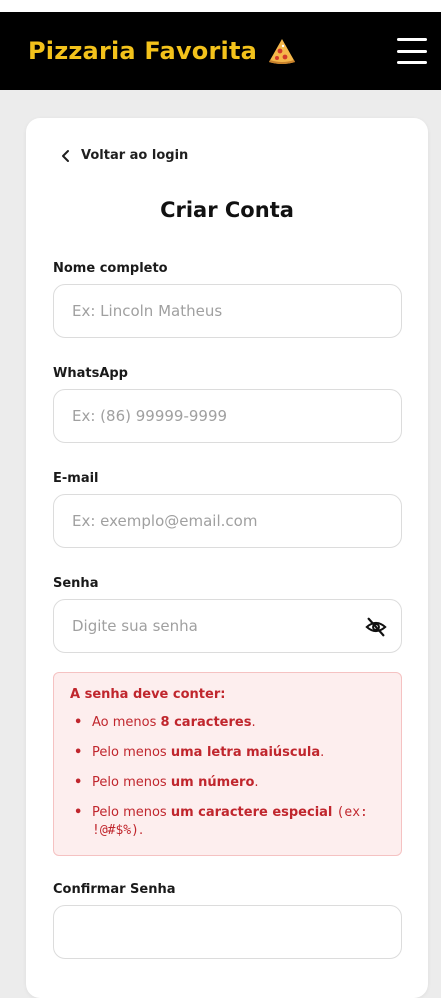 This screenshot has height=998, width=441. Describe the element at coordinates (76, 478) in the screenshot. I see `email-label: E-mail` at that location.